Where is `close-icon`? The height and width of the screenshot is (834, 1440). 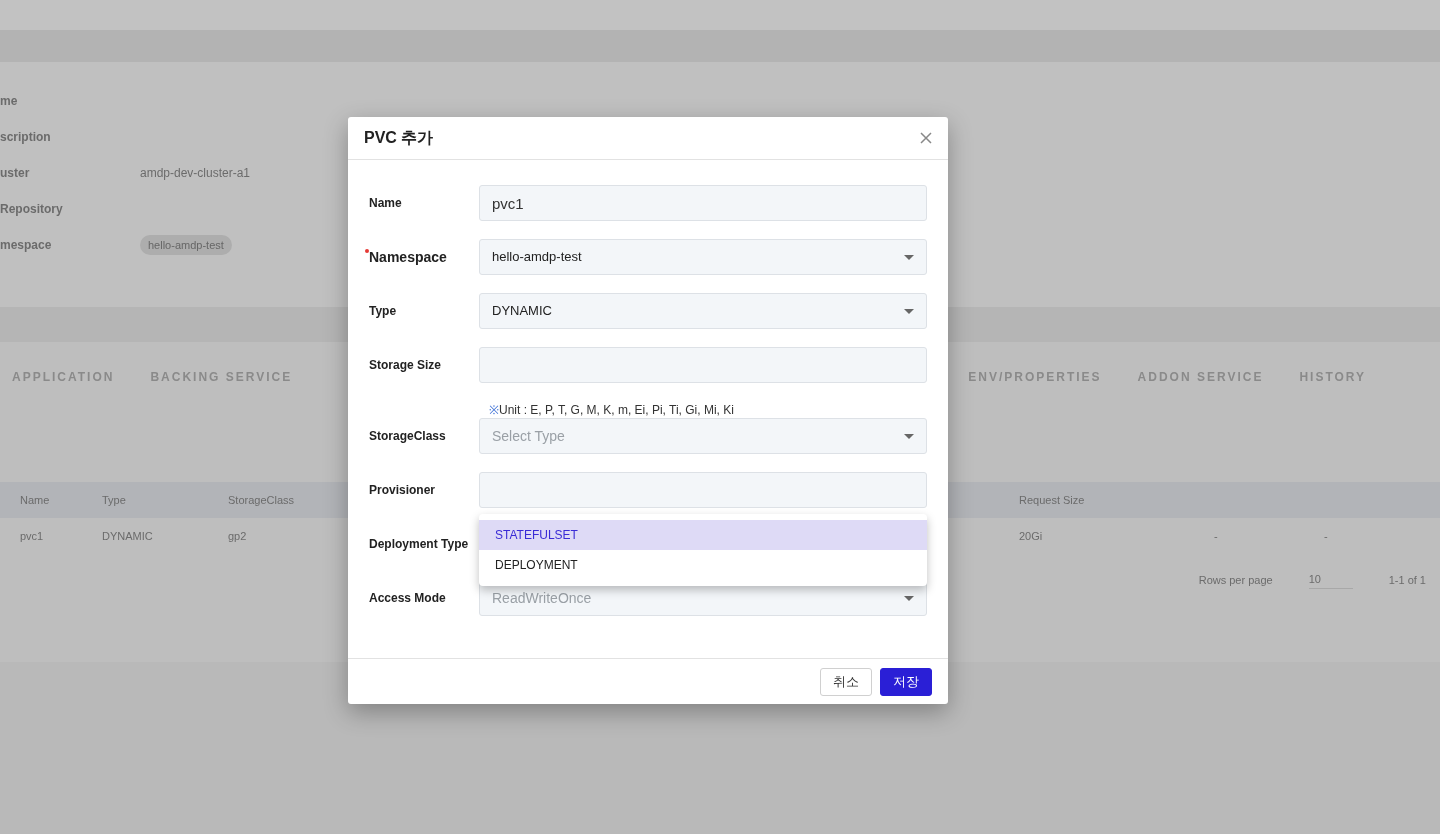 close-icon is located at coordinates (926, 138).